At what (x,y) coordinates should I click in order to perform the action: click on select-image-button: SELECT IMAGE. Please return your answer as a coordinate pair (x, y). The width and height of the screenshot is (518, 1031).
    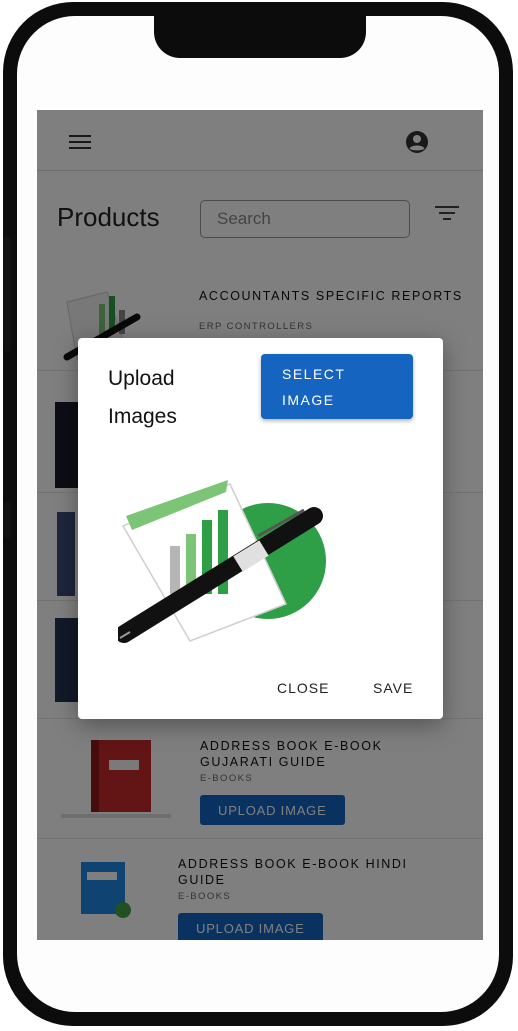
    Looking at the image, I should click on (337, 386).